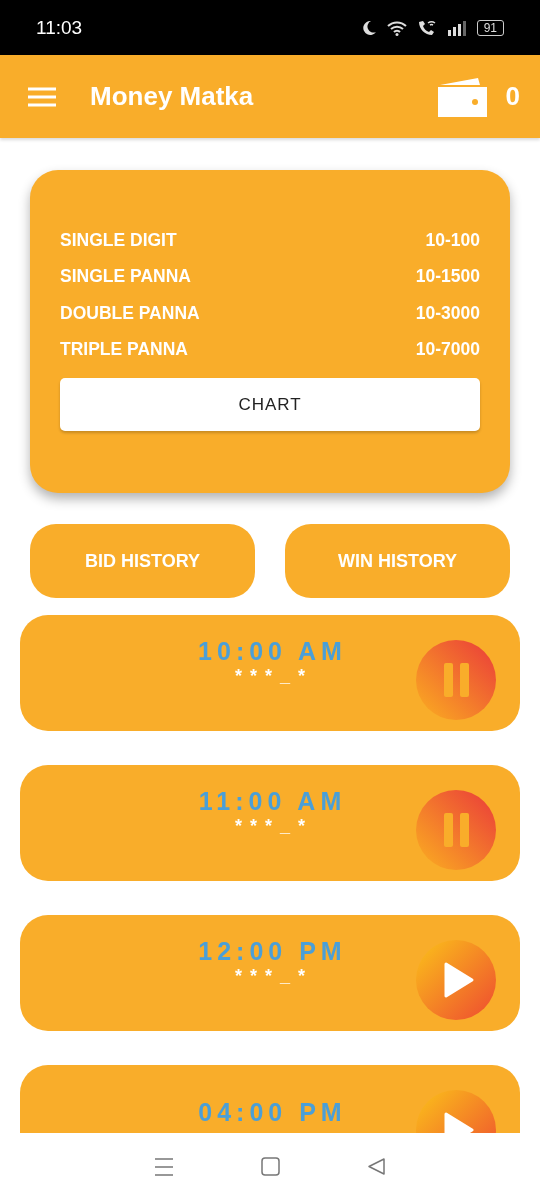 The height and width of the screenshot is (1200, 540). Describe the element at coordinates (462, 96) in the screenshot. I see `wallet-icon` at that location.